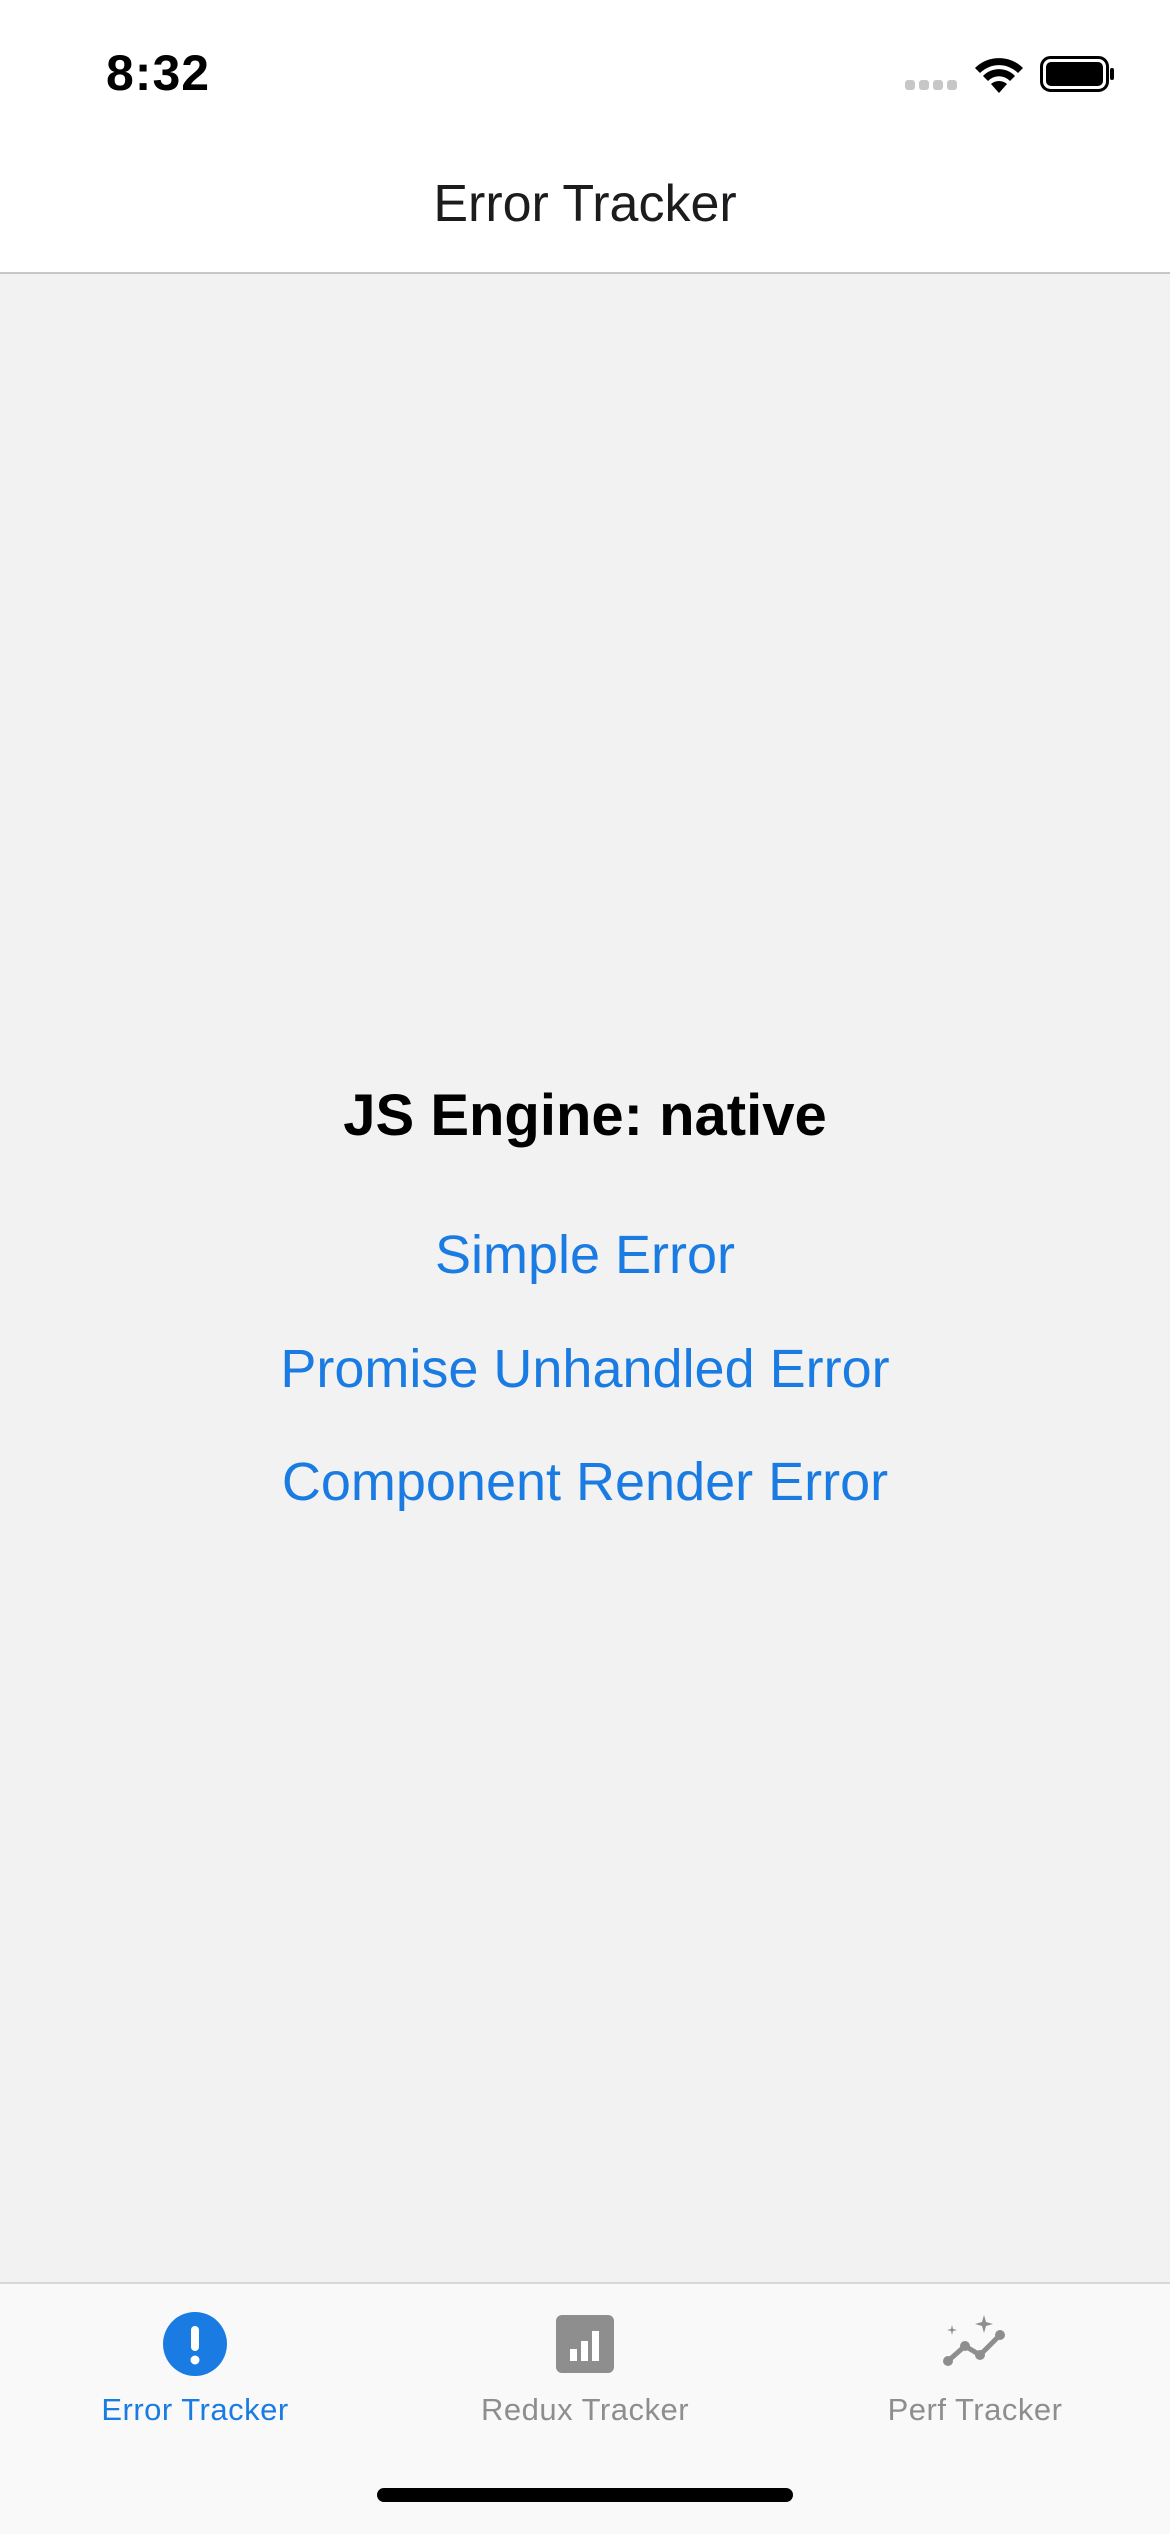 The image size is (1170, 2534). I want to click on wifi-icon, so click(999, 75).